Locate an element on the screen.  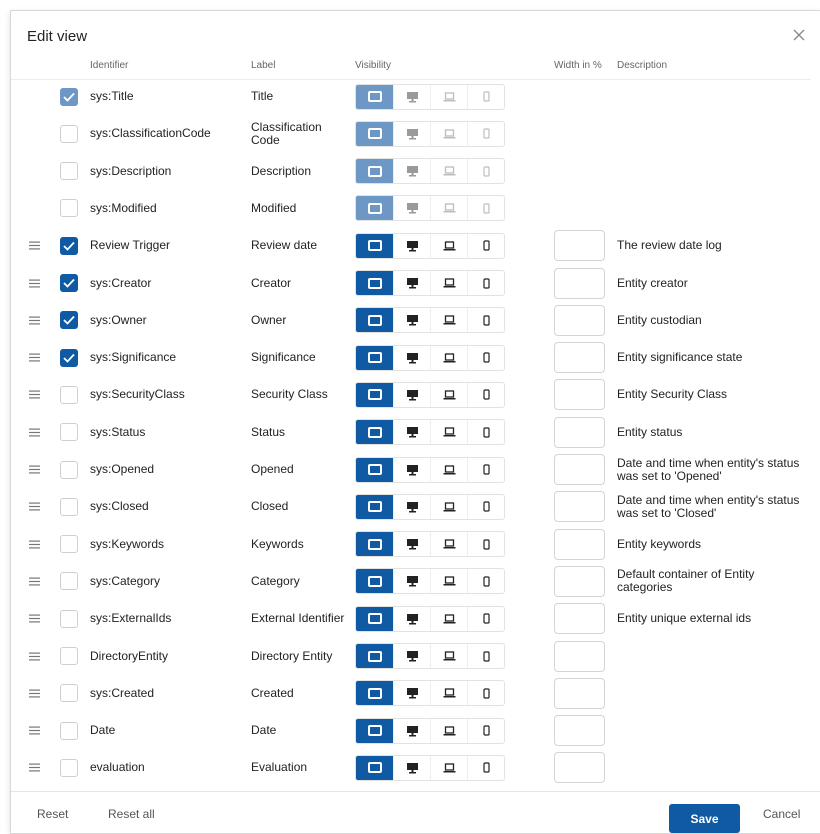
cancel-button: Cancel is located at coordinates (781, 812).